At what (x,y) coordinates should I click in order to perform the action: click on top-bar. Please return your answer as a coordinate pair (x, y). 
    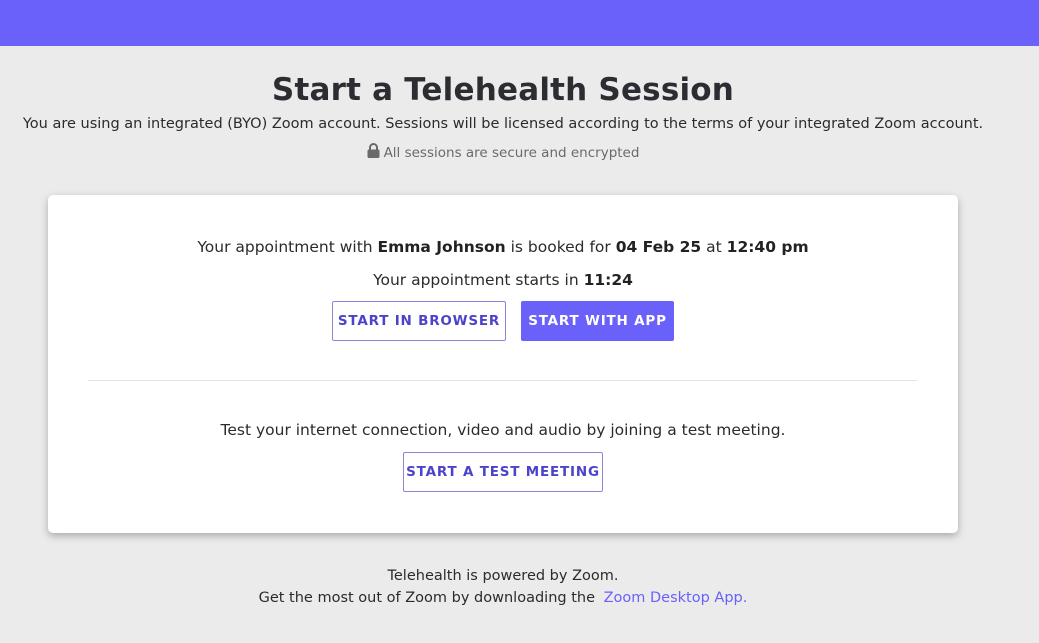
    Looking at the image, I should click on (519, 23).